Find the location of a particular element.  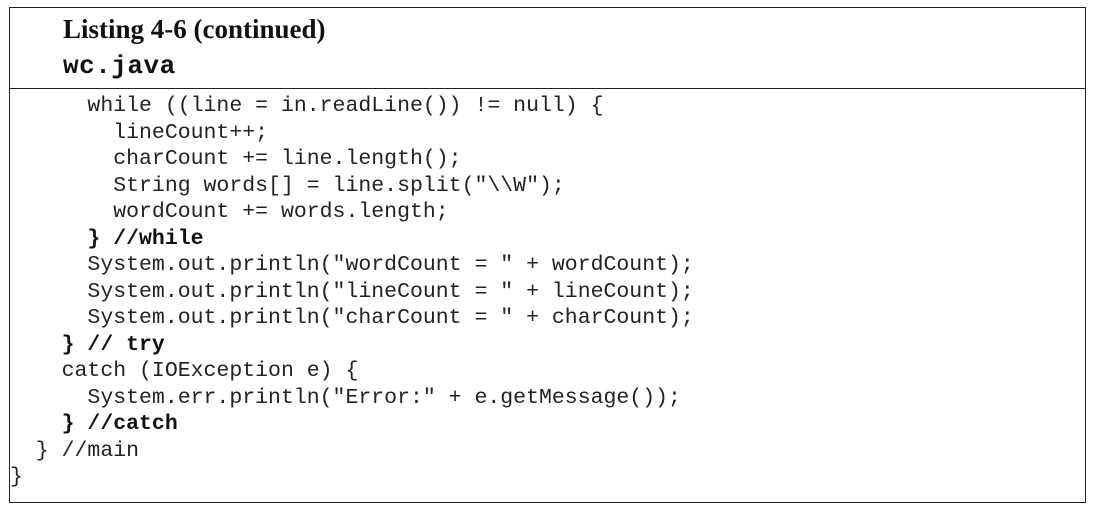

listing-filename: wc.java is located at coordinates (119, 66).